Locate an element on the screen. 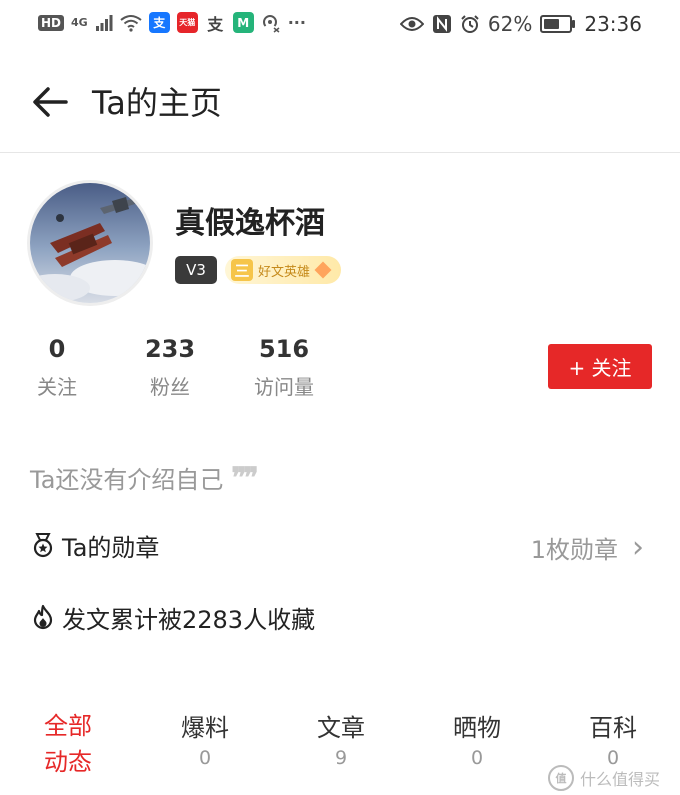 This screenshot has width=680, height=795. medals-label: Ta的勋章 is located at coordinates (111, 547).